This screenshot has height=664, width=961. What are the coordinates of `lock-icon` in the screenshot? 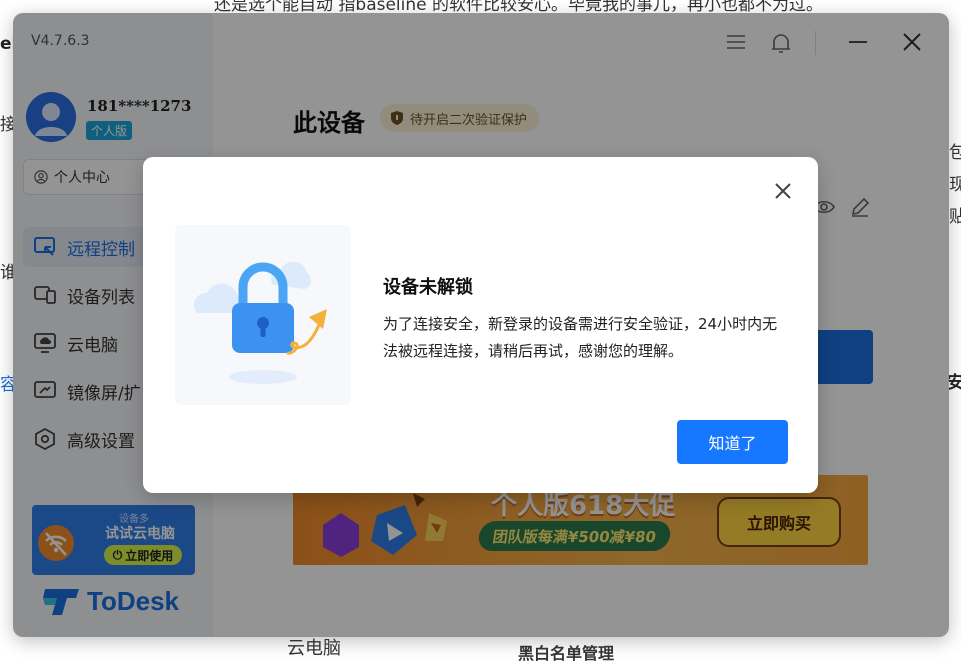 It's located at (260, 322).